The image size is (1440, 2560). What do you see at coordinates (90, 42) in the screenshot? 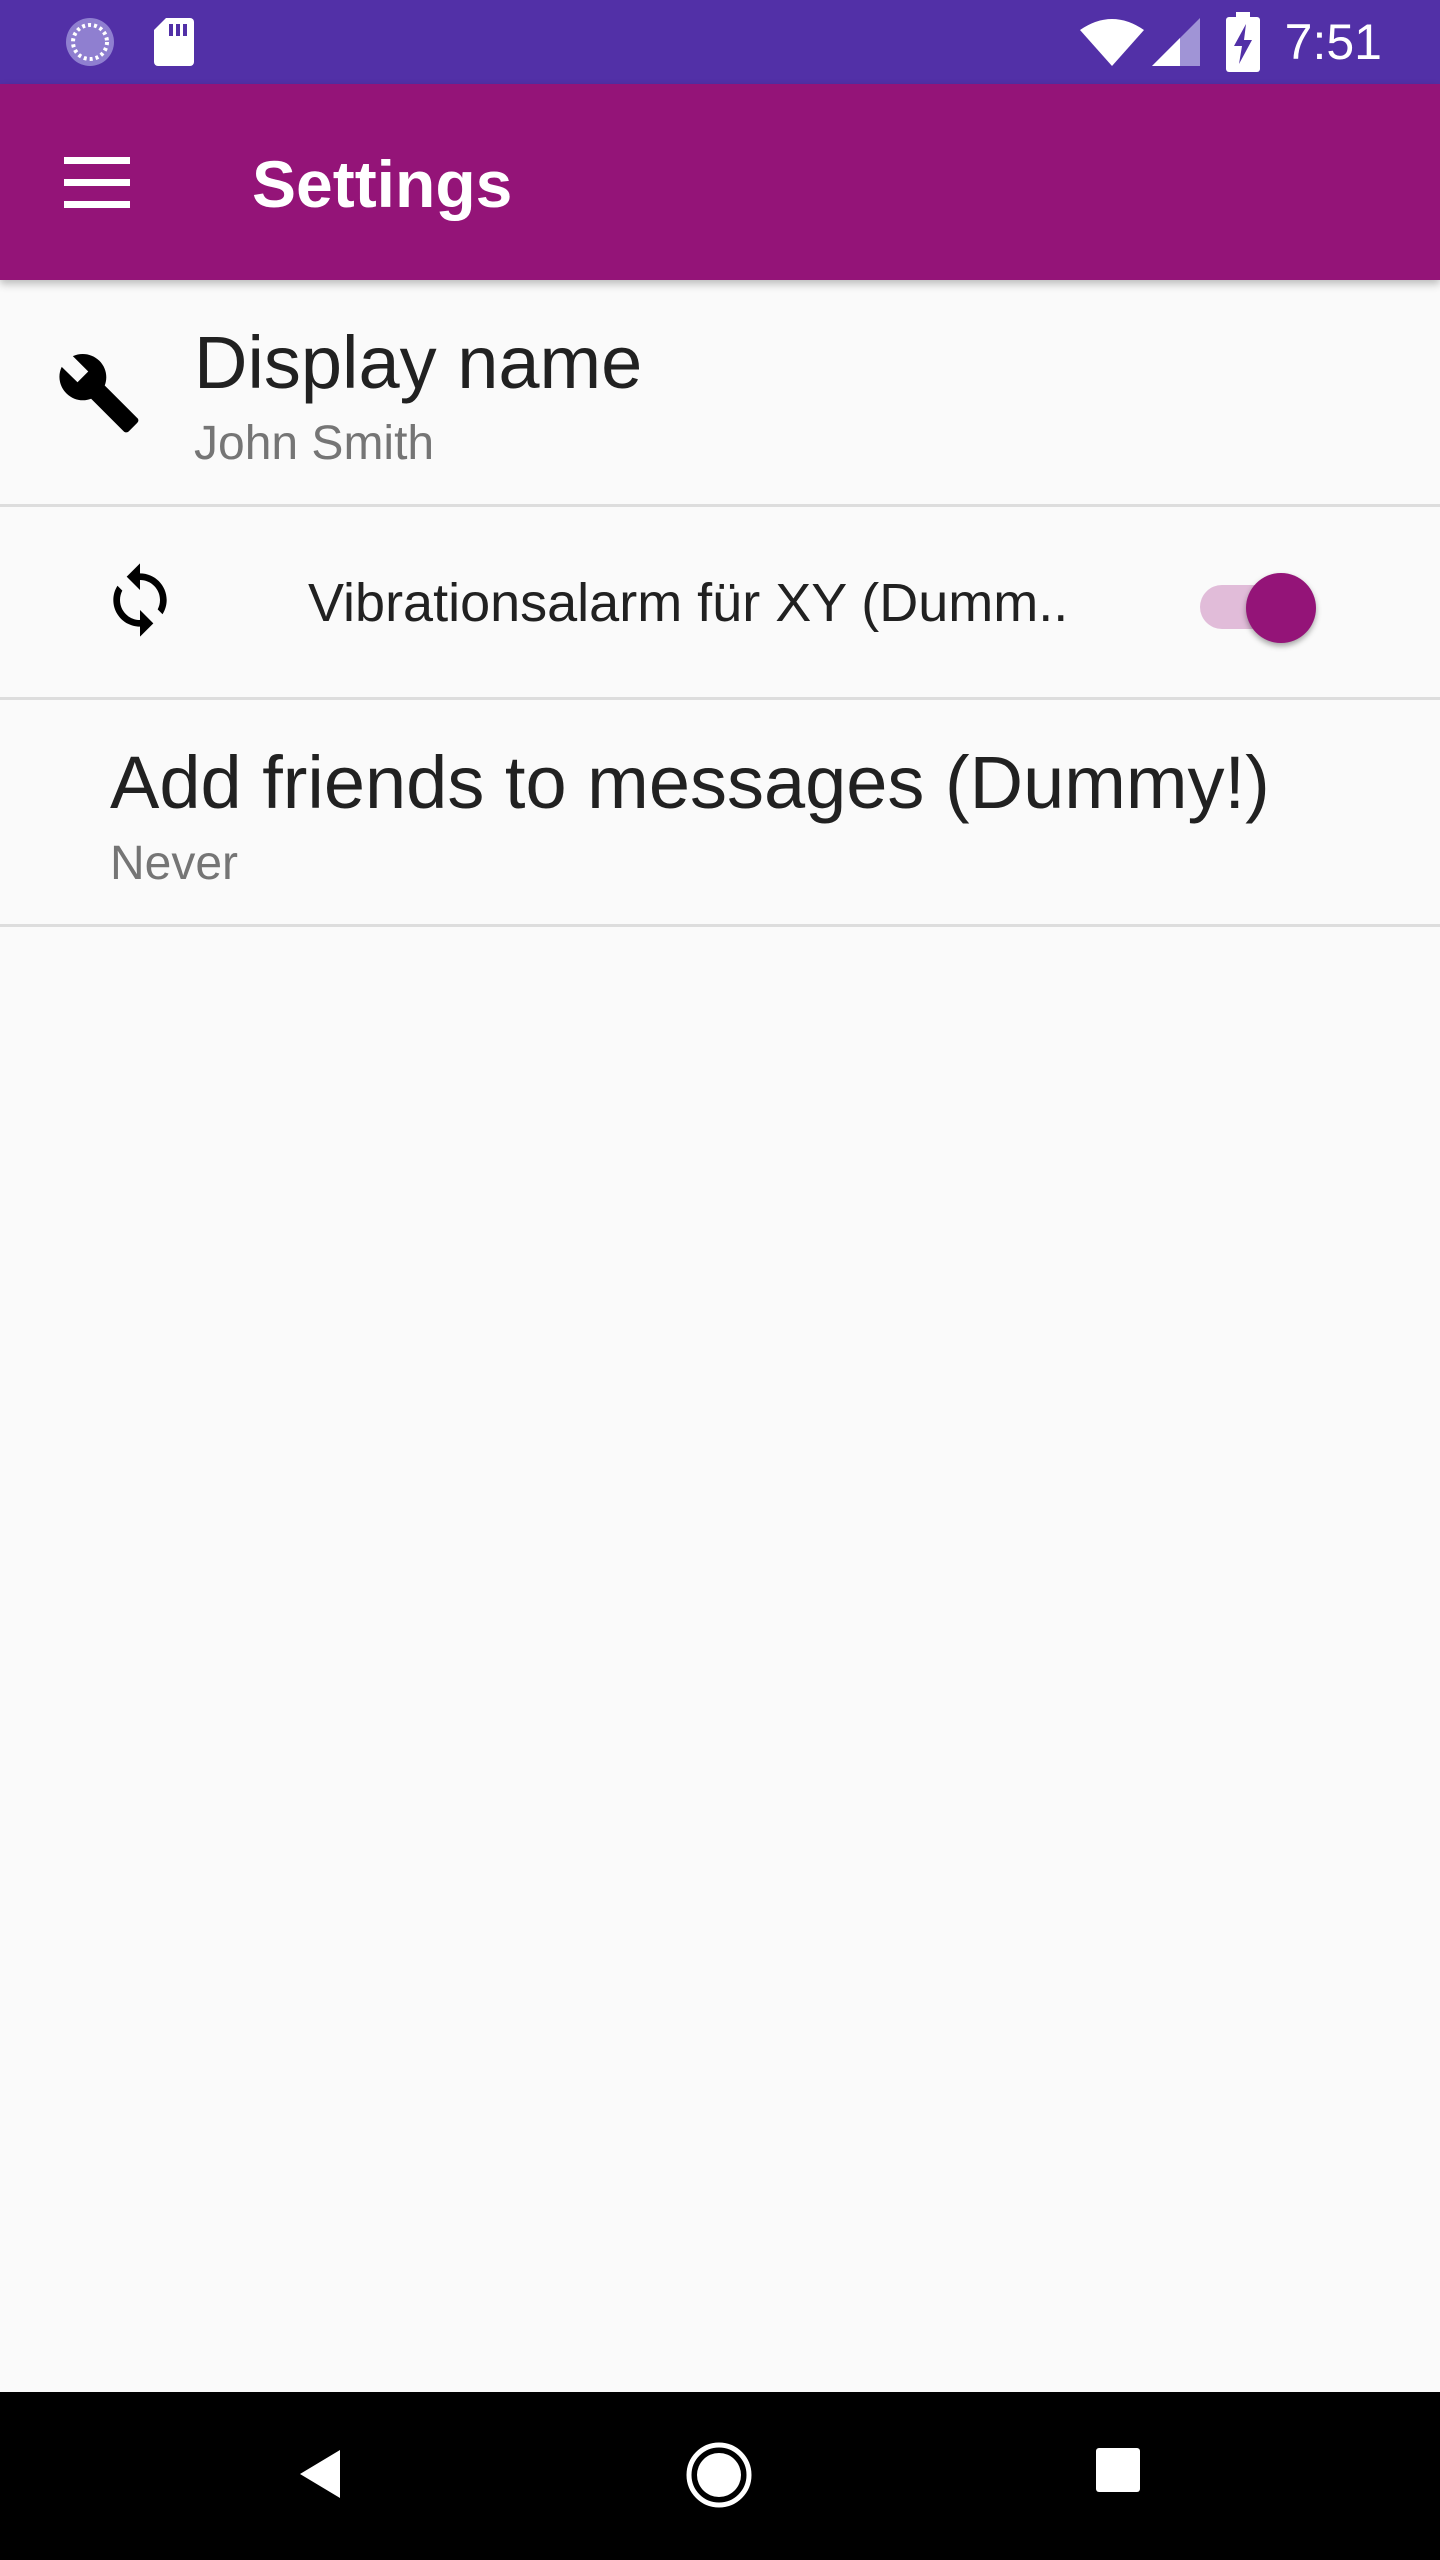
I see `sync-progress-icon` at bounding box center [90, 42].